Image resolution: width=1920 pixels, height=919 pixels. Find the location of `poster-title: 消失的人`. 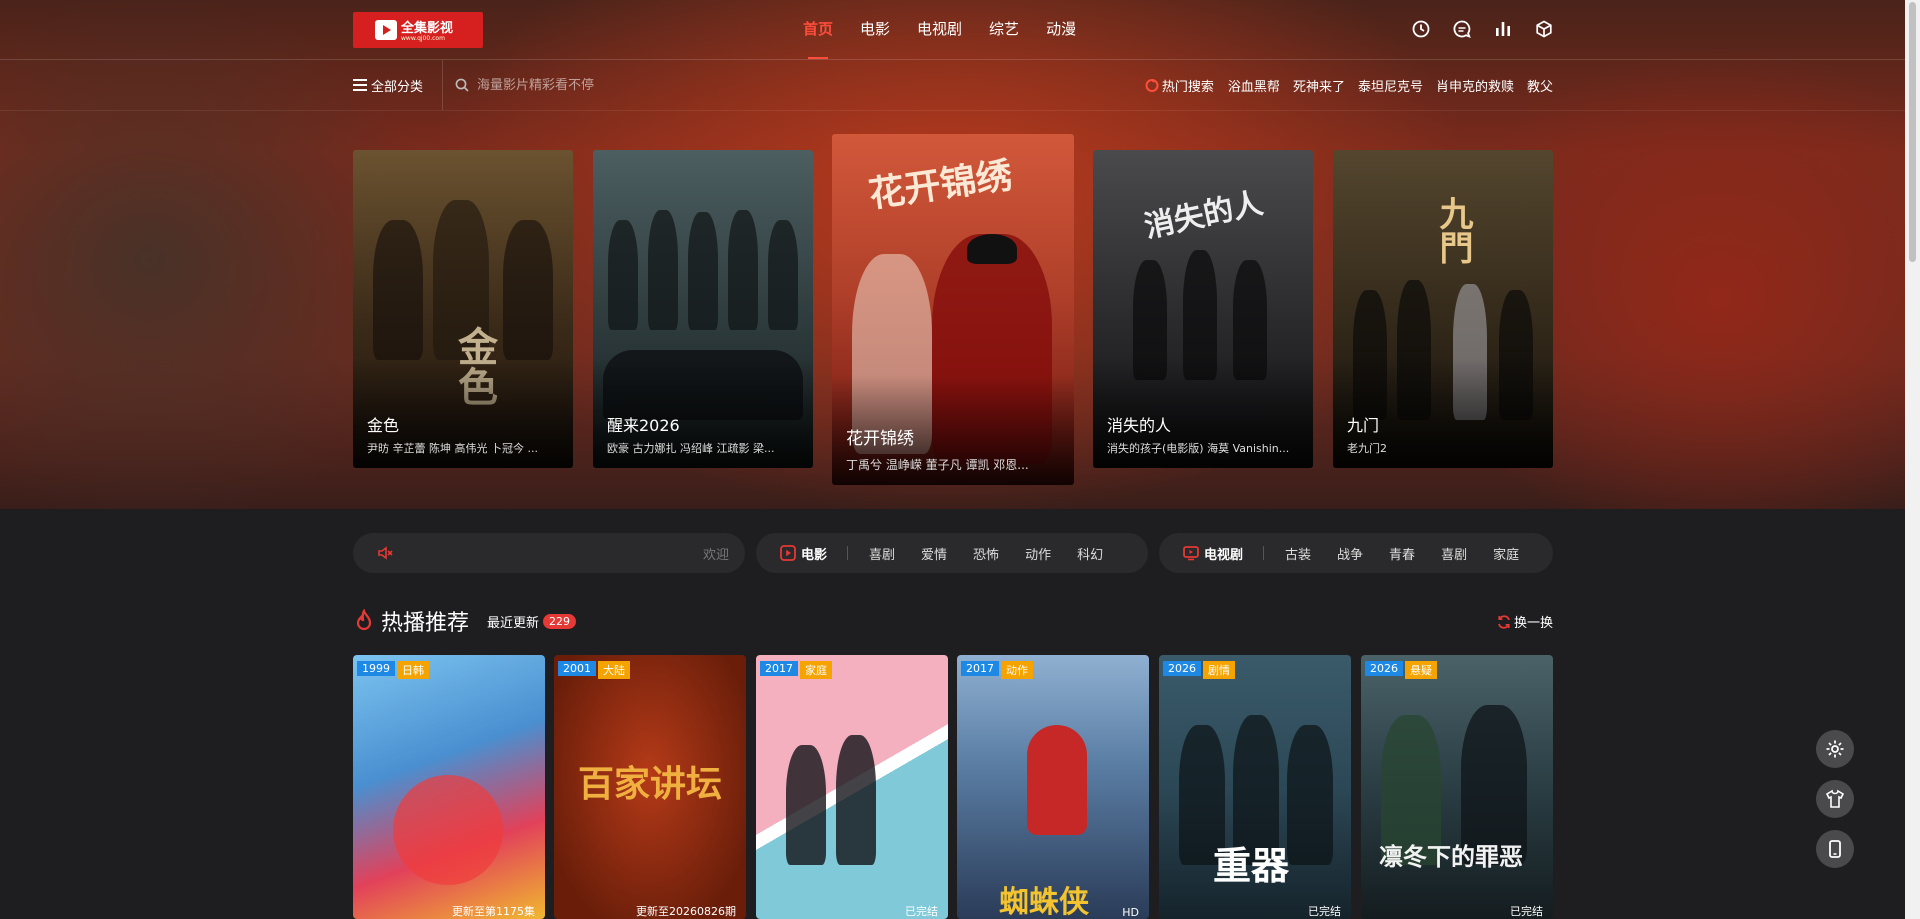

poster-title: 消失的人 is located at coordinates (1139, 425).